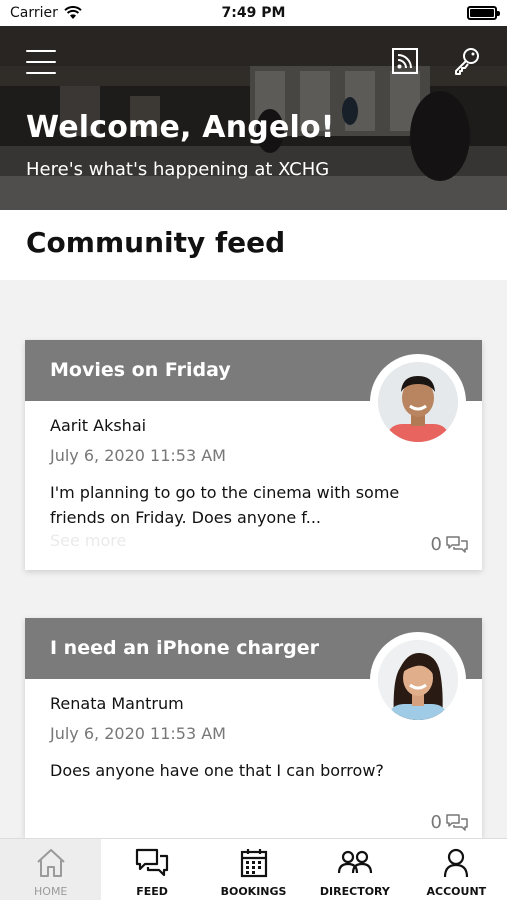 Image resolution: width=507 pixels, height=900 pixels. What do you see at coordinates (253, 891) in the screenshot?
I see `nav-bookings-label: BOOKINGS` at bounding box center [253, 891].